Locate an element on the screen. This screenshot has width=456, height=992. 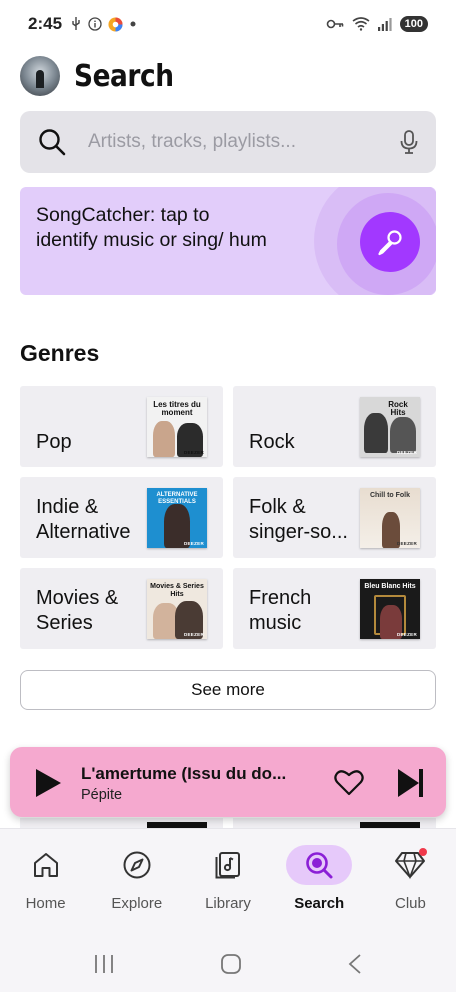
artwork-caption: Rock Hits is located at coordinates (398, 408).